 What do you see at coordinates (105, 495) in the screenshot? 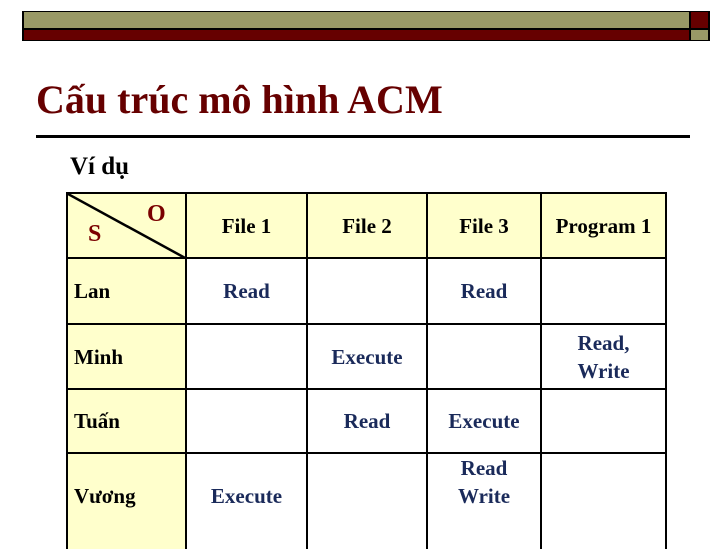
I see `subject-label: Vương` at bounding box center [105, 495].